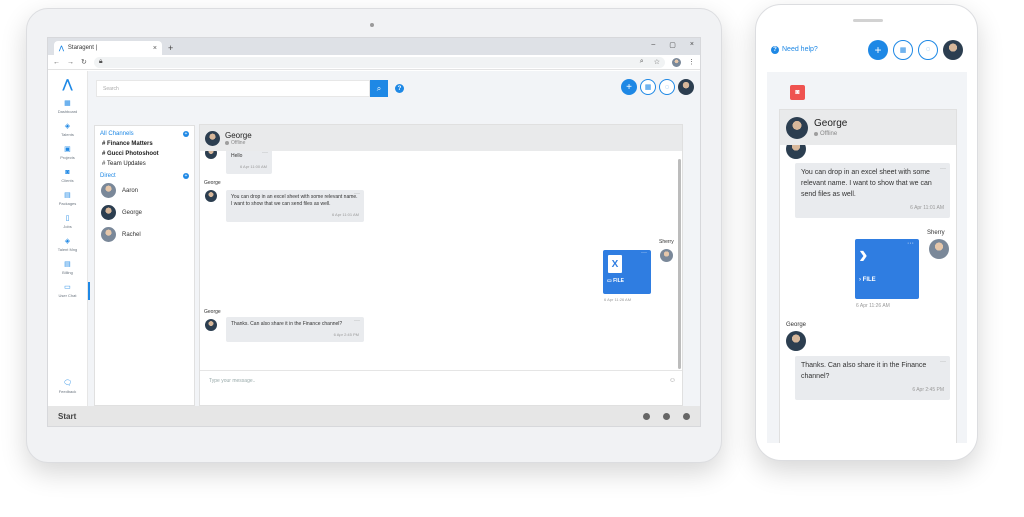  Describe the element at coordinates (186, 176) in the screenshot. I see `add-direct-button: +` at that location.